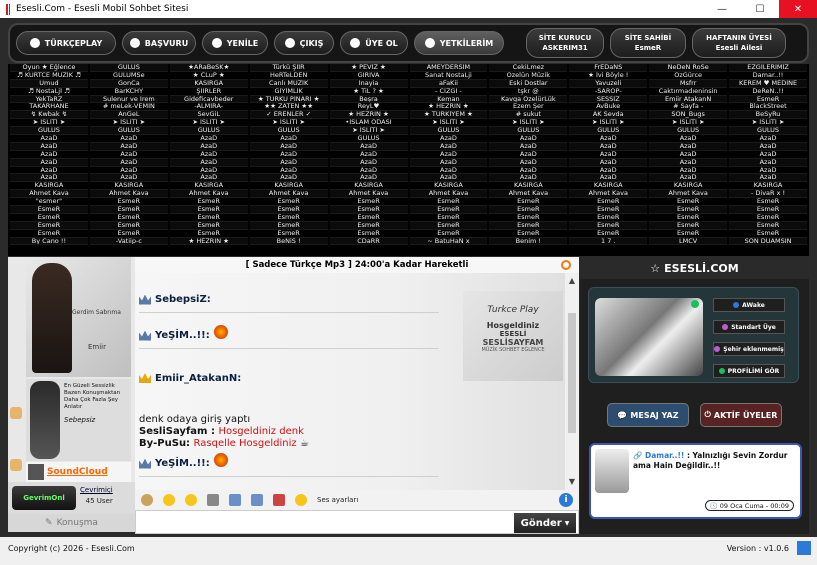 The height and width of the screenshot is (565, 817). What do you see at coordinates (288, 99) in the screenshot?
I see `room-cell: ★ TÜRKÜ PİNARI ★` at bounding box center [288, 99].